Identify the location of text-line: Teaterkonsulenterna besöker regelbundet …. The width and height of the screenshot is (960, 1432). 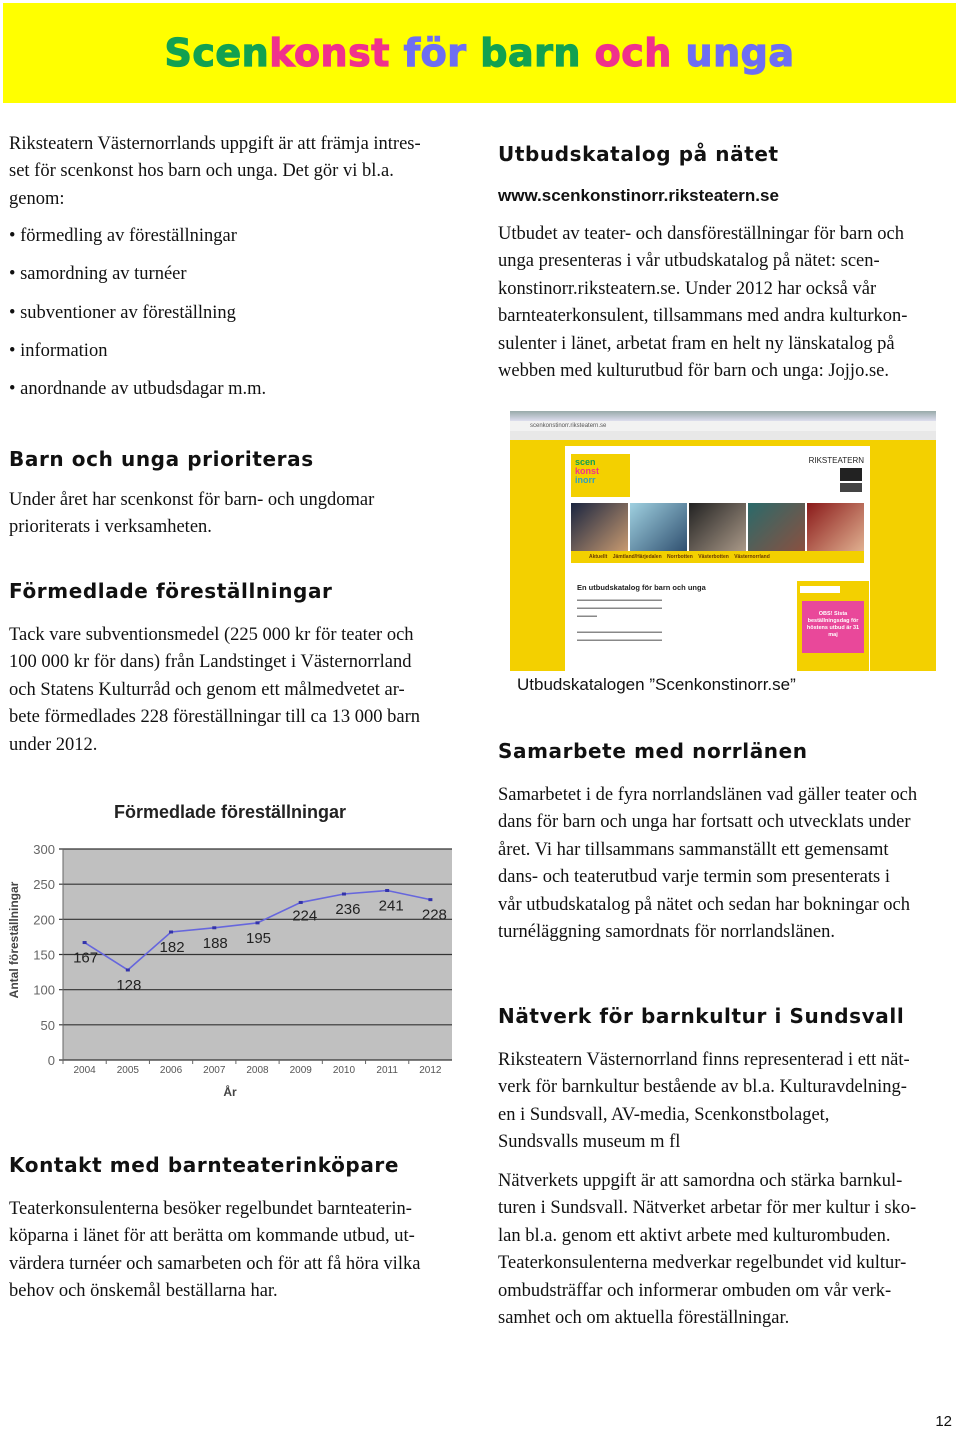
(210, 1209).